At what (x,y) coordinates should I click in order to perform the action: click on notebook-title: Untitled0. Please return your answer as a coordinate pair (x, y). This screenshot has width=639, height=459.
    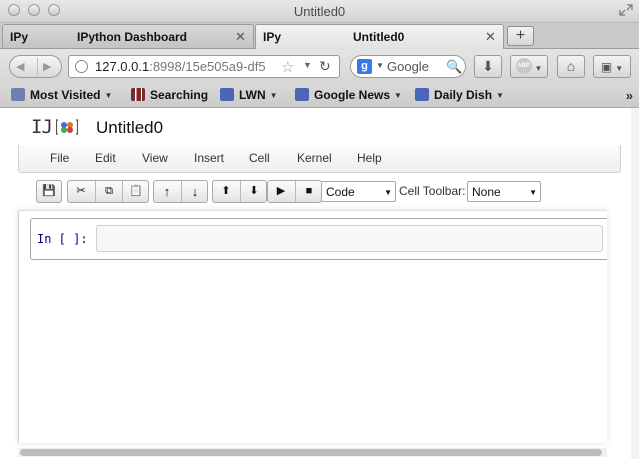
    Looking at the image, I should click on (129, 128).